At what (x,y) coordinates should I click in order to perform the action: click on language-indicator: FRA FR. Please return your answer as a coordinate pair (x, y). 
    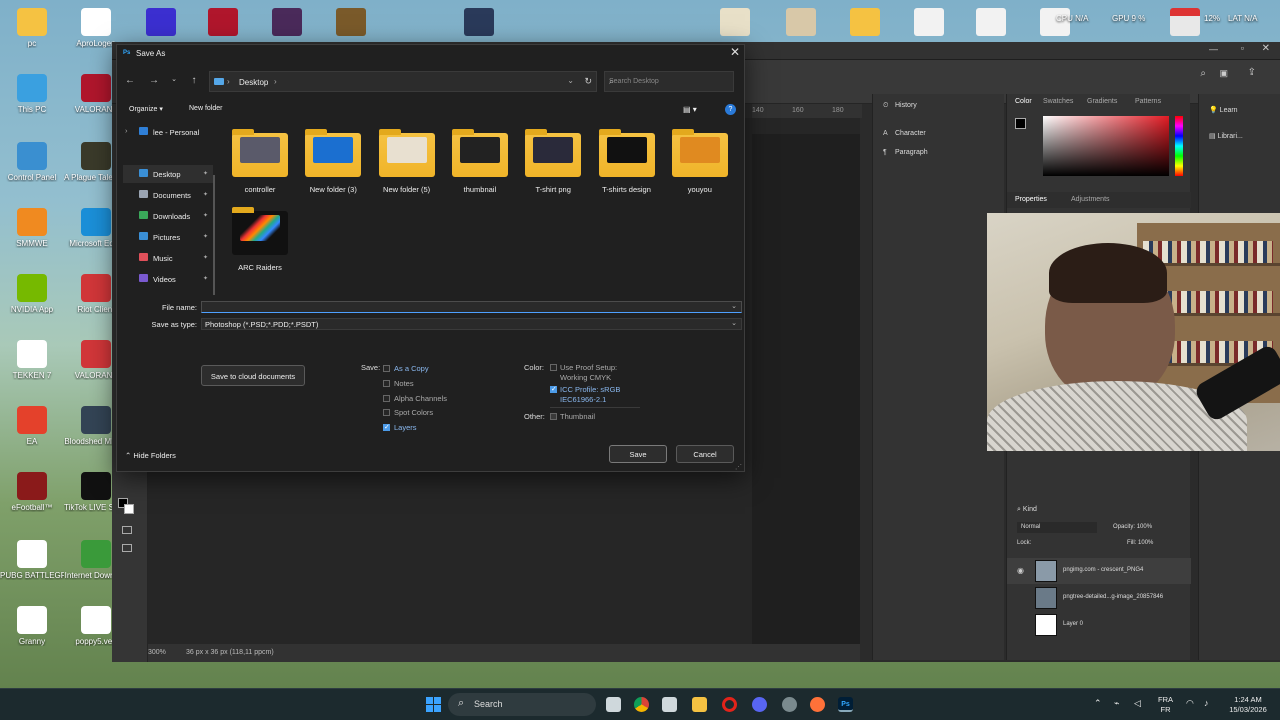
    Looking at the image, I should click on (1165, 705).